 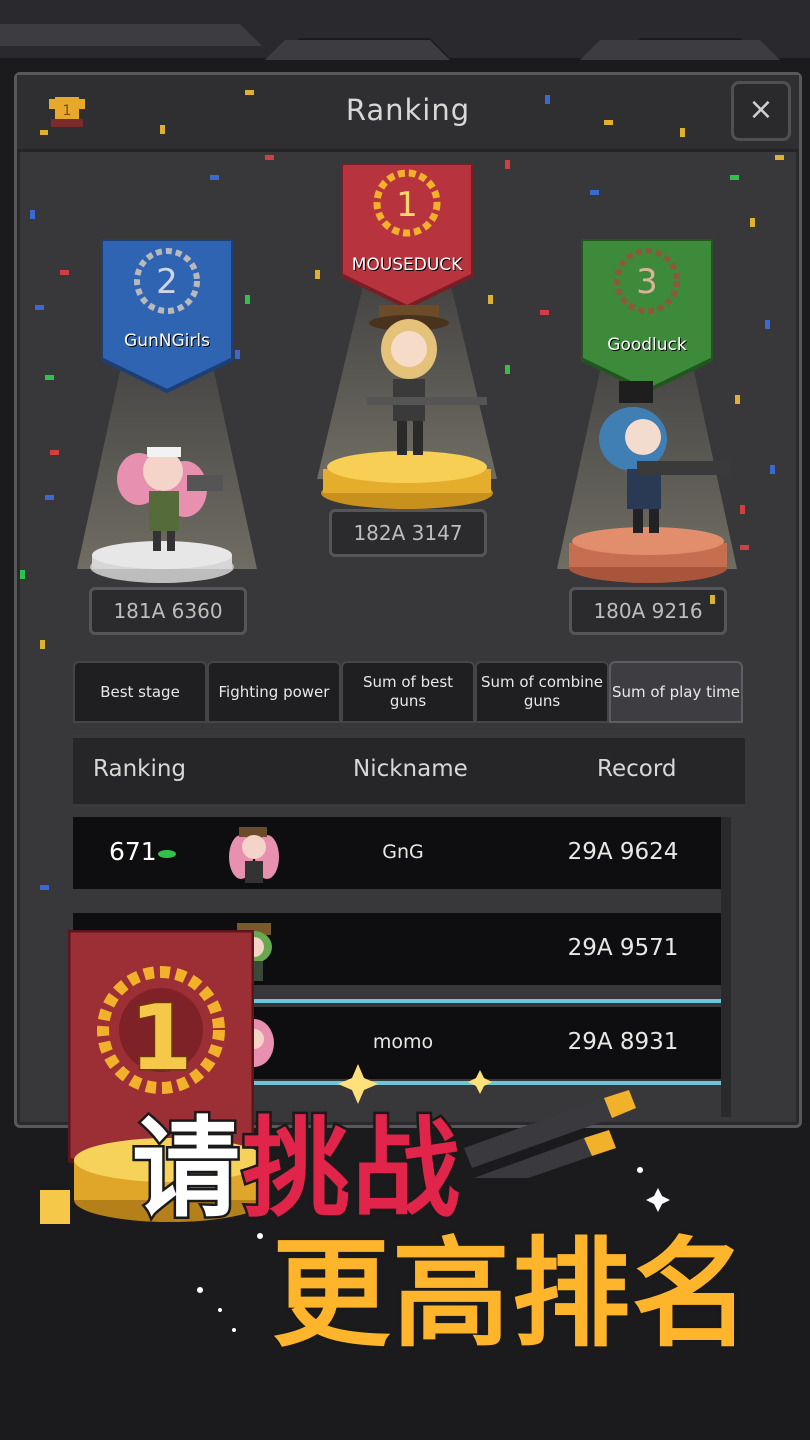 I want to click on tab-best-stage: Best stage, so click(x=140, y=692).